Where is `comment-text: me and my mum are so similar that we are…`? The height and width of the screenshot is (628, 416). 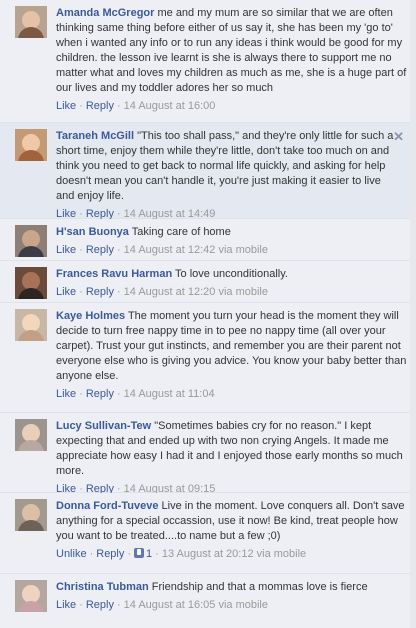
comment-text: me and my mum are so similar that we are… is located at coordinates (231, 50).